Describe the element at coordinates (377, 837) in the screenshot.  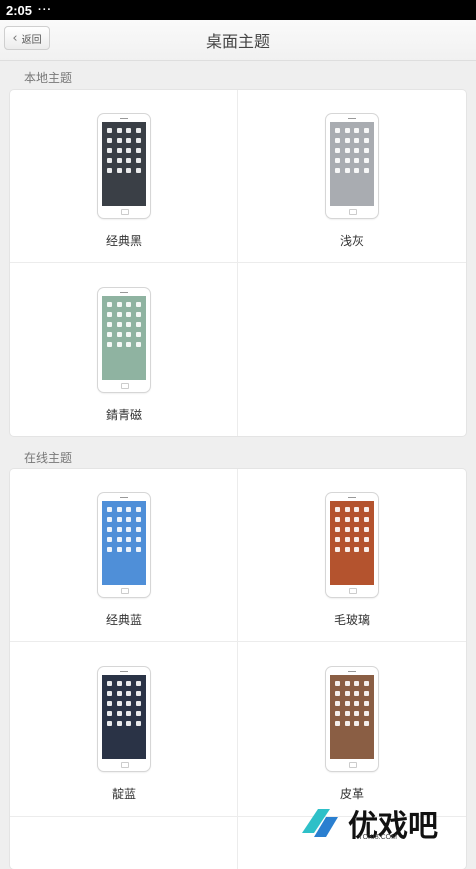
I see `watermark-url: YOXI8.COM` at that location.